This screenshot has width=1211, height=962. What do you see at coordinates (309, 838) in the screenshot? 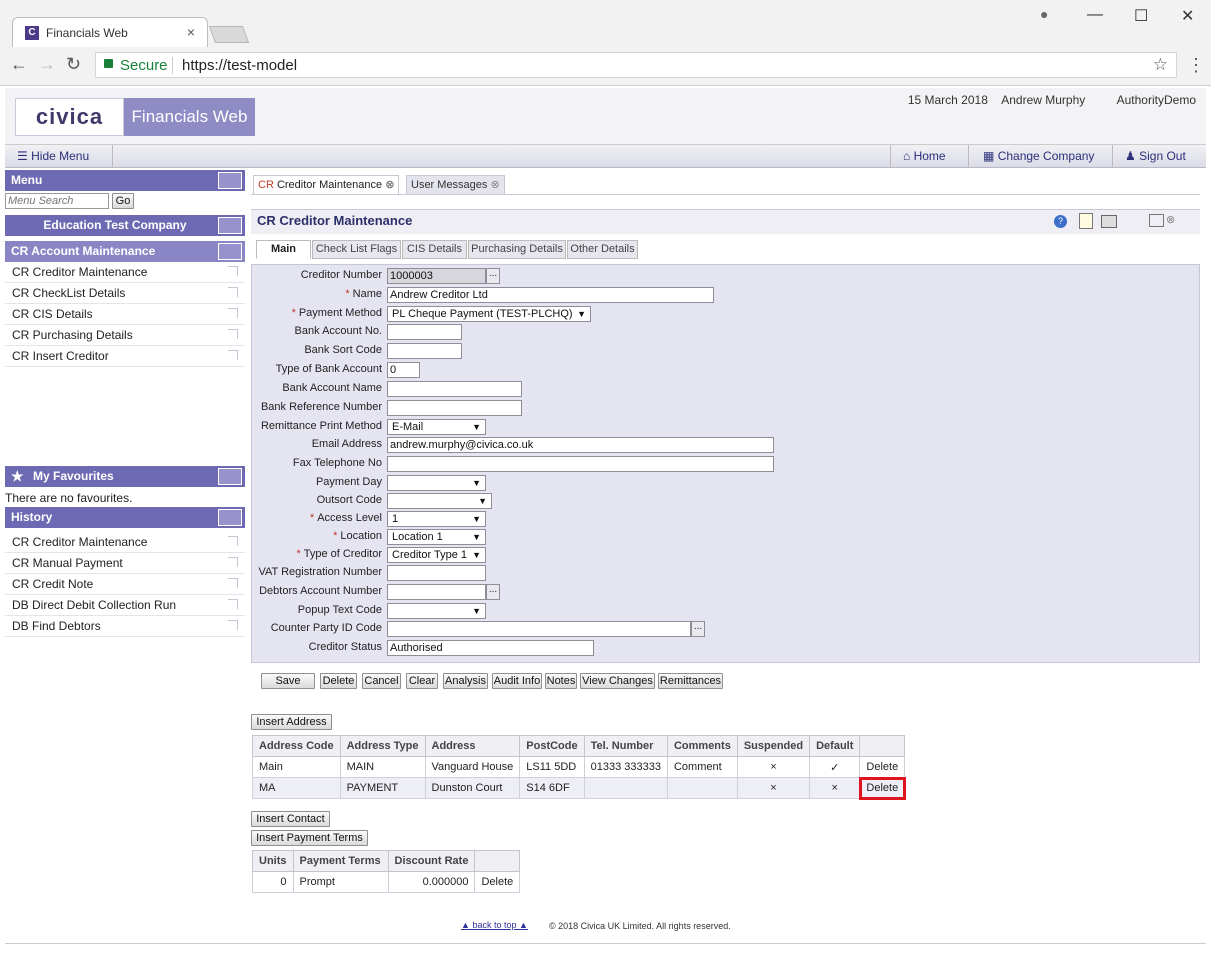
I see `insert-payment-terms-button: Insert Payment Terms` at bounding box center [309, 838].